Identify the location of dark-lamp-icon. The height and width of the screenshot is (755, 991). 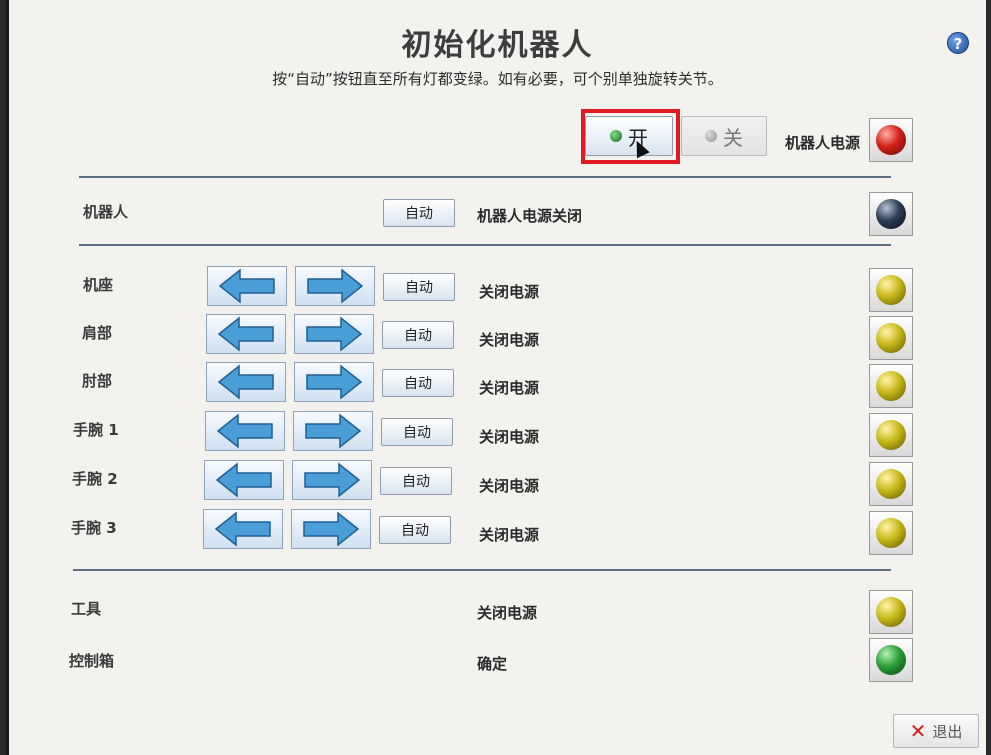
(891, 214).